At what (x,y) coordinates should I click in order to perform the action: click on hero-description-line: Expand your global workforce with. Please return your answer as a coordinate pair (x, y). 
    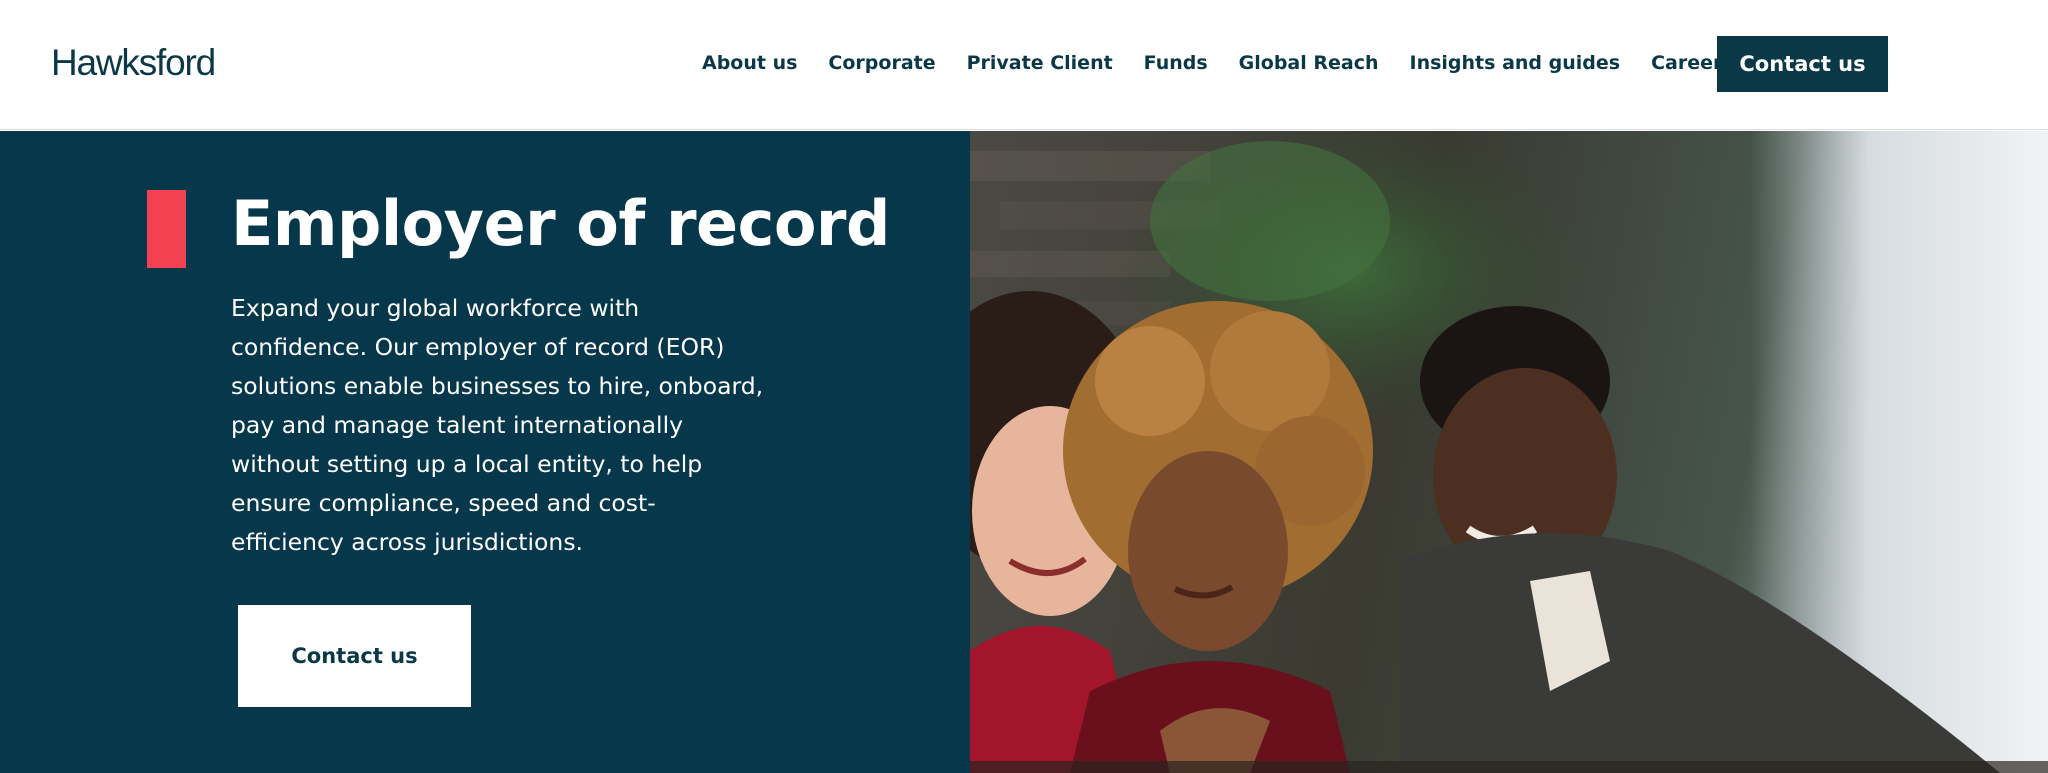
    Looking at the image, I should click on (435, 308).